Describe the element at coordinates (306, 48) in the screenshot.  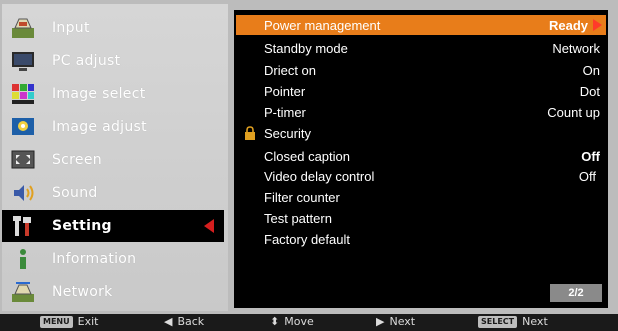
I see `setting-label: Standby mode` at that location.